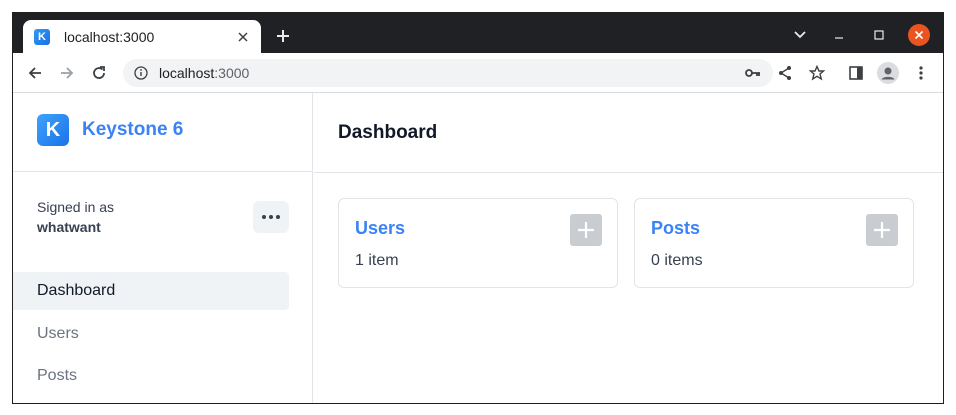  What do you see at coordinates (42, 36) in the screenshot?
I see `favicon-icon: K` at bounding box center [42, 36].